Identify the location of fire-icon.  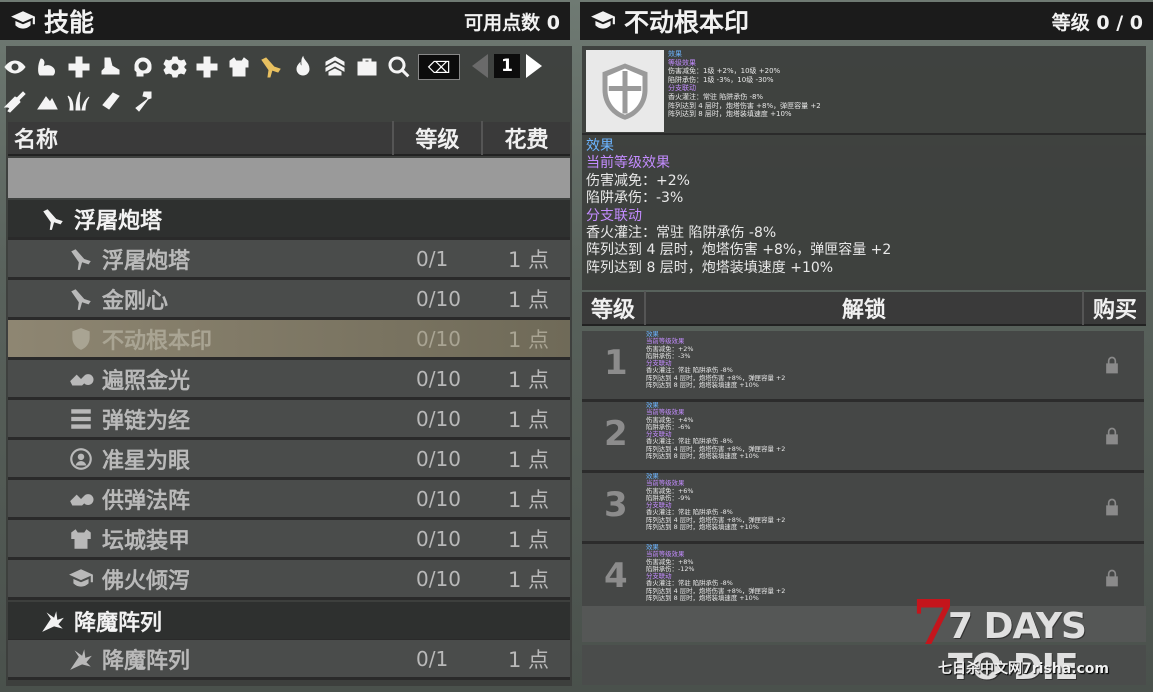
(303, 67).